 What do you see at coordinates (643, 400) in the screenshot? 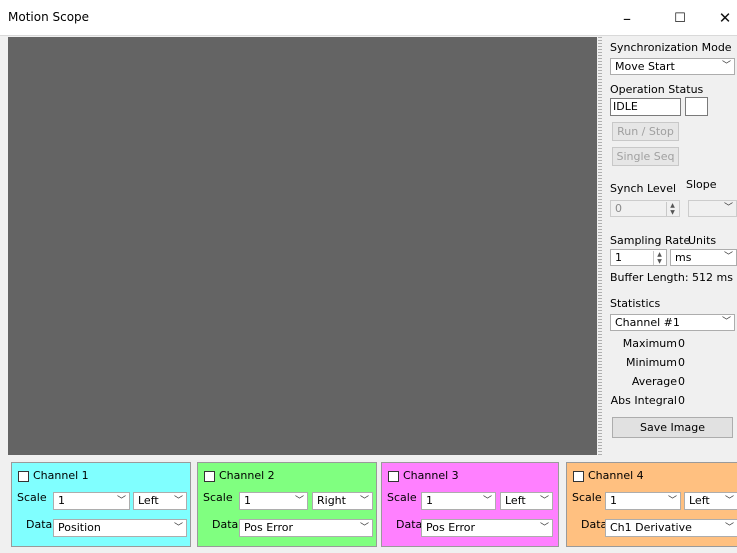
I see `abs-integral-label: Abs Integral` at bounding box center [643, 400].